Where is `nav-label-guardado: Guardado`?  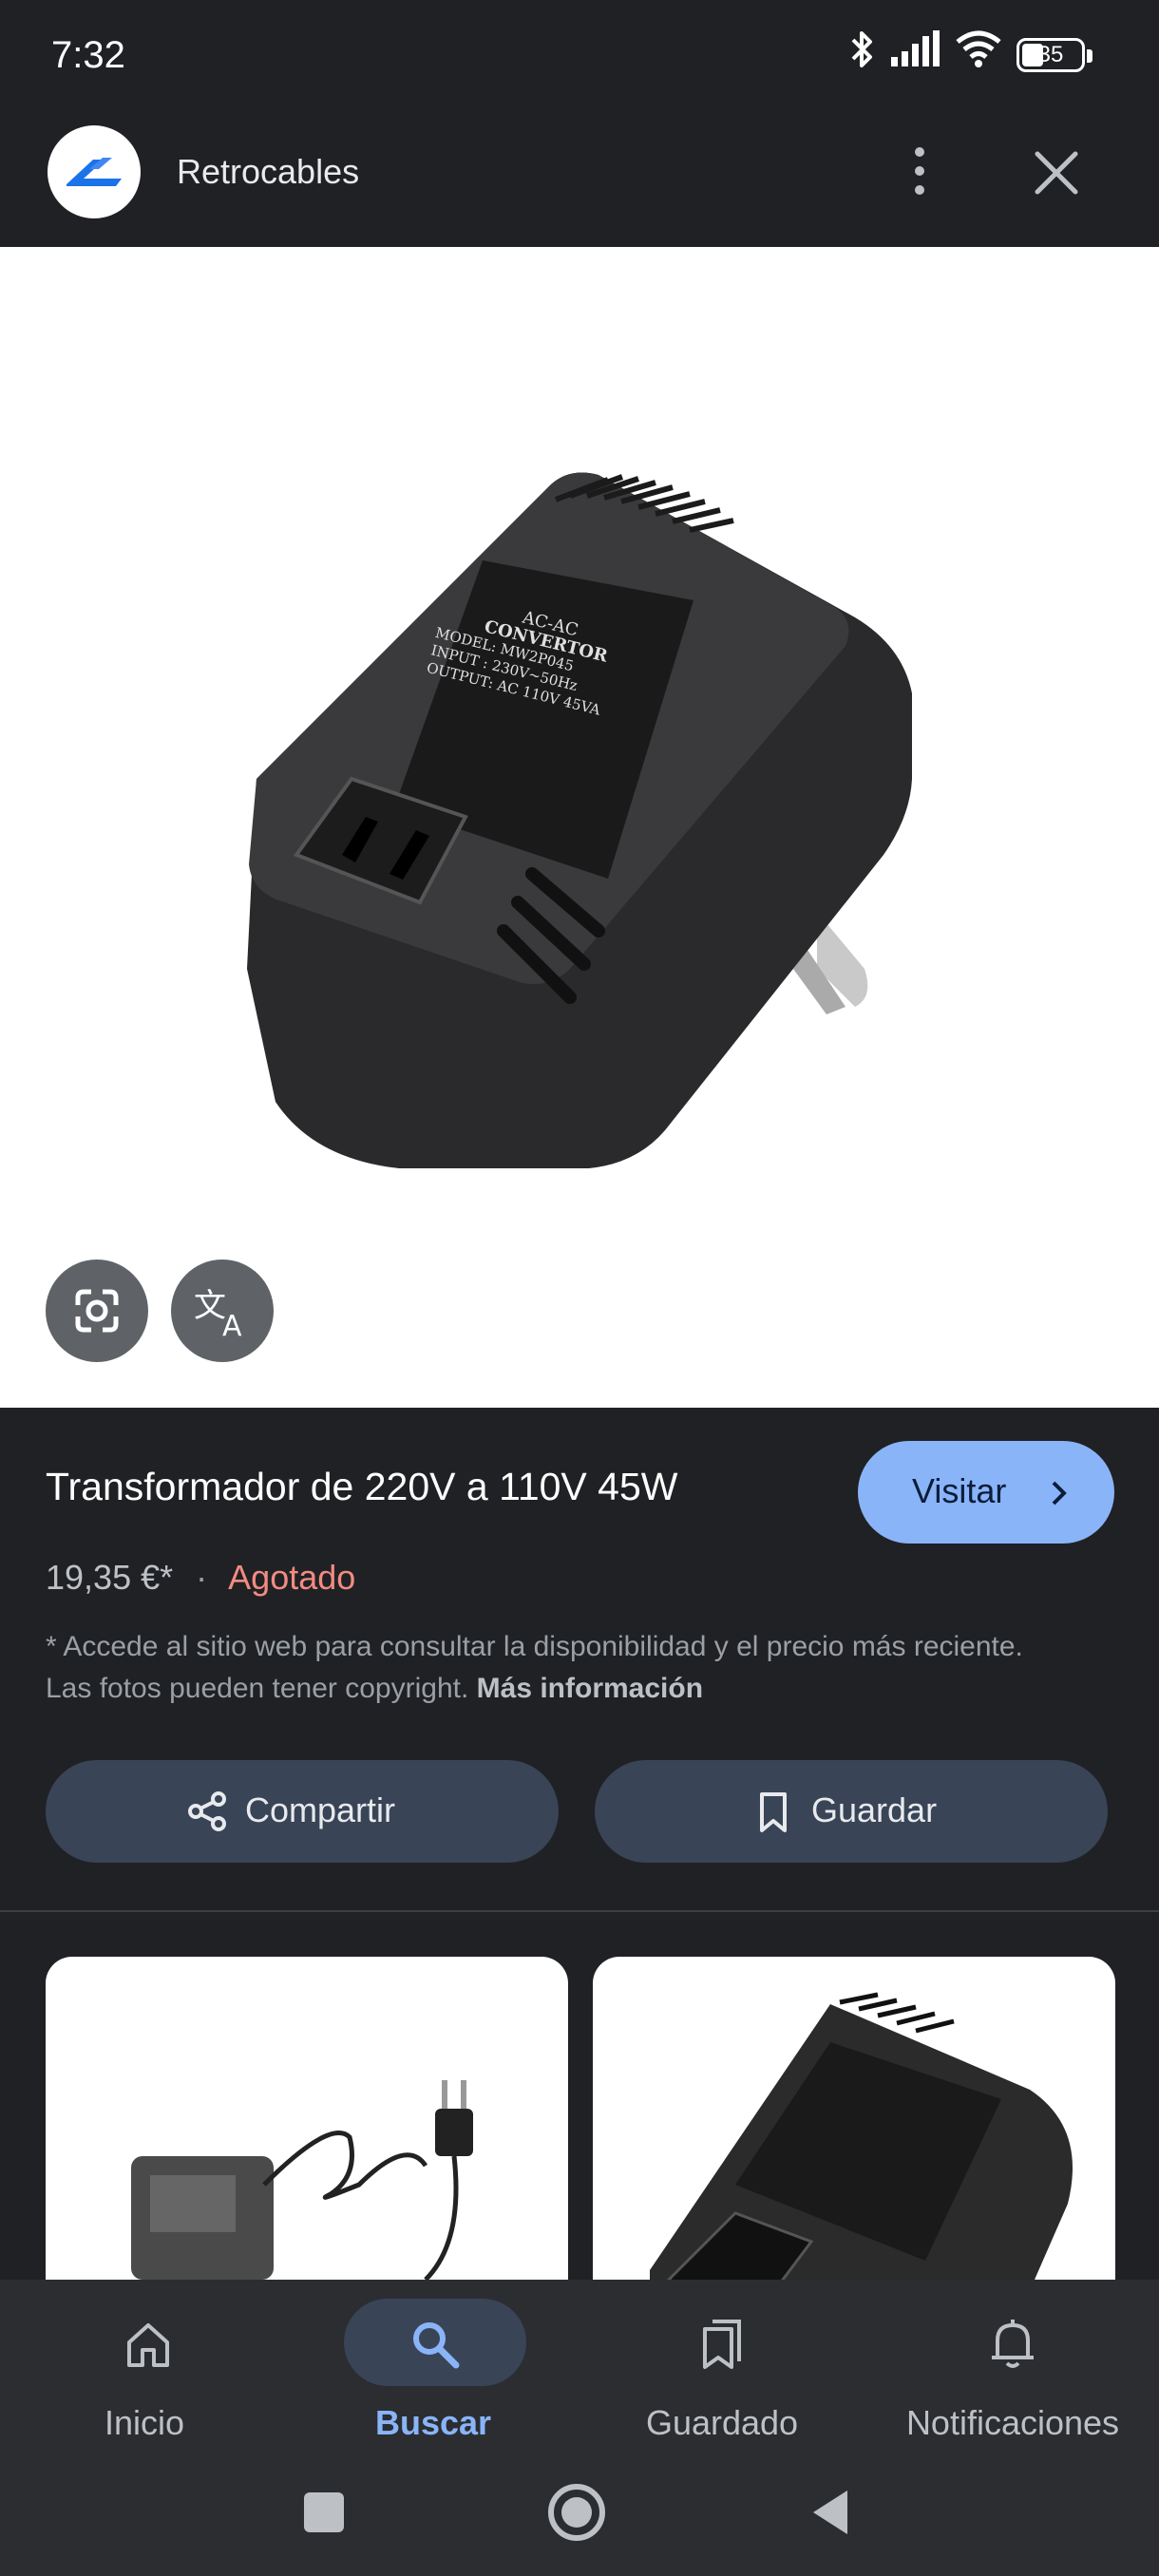 nav-label-guardado: Guardado is located at coordinates (722, 2422).